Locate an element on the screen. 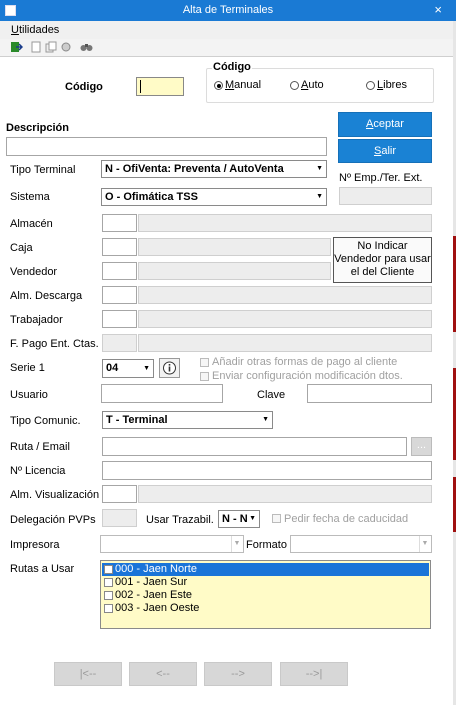 The width and height of the screenshot is (456, 705). descripcion-label: Descripción is located at coordinates (37, 128).